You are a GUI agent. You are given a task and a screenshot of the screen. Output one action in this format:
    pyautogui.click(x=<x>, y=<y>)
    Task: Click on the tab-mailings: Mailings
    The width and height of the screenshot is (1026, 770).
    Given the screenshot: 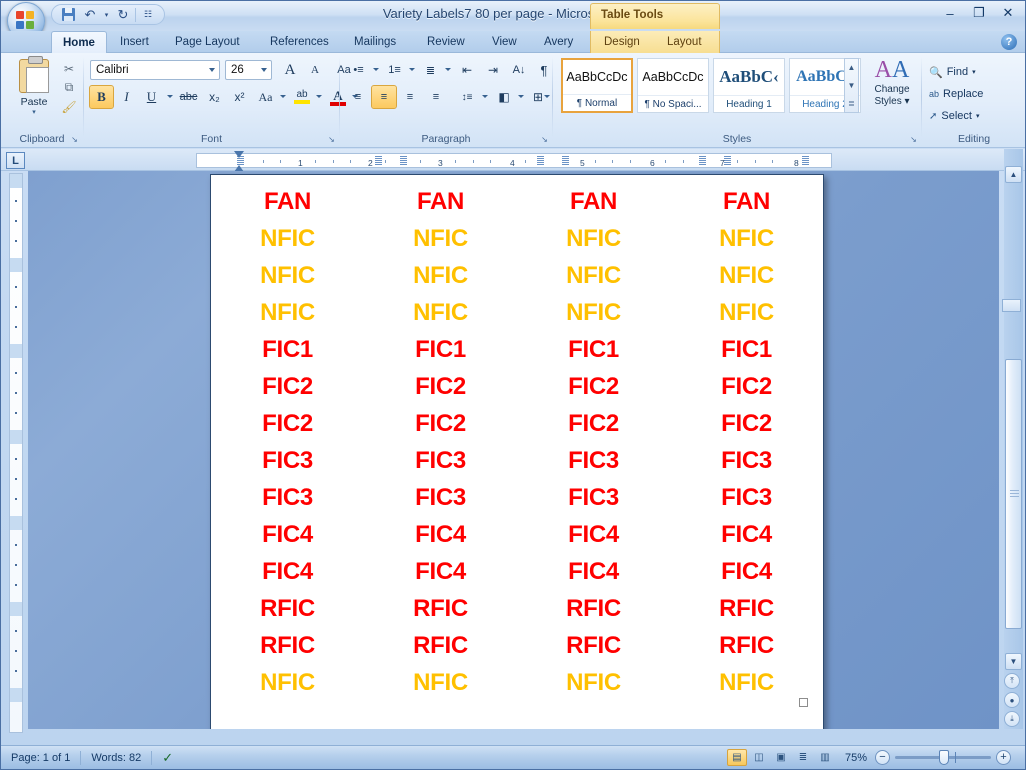 What is the action you would take?
    pyautogui.click(x=375, y=42)
    